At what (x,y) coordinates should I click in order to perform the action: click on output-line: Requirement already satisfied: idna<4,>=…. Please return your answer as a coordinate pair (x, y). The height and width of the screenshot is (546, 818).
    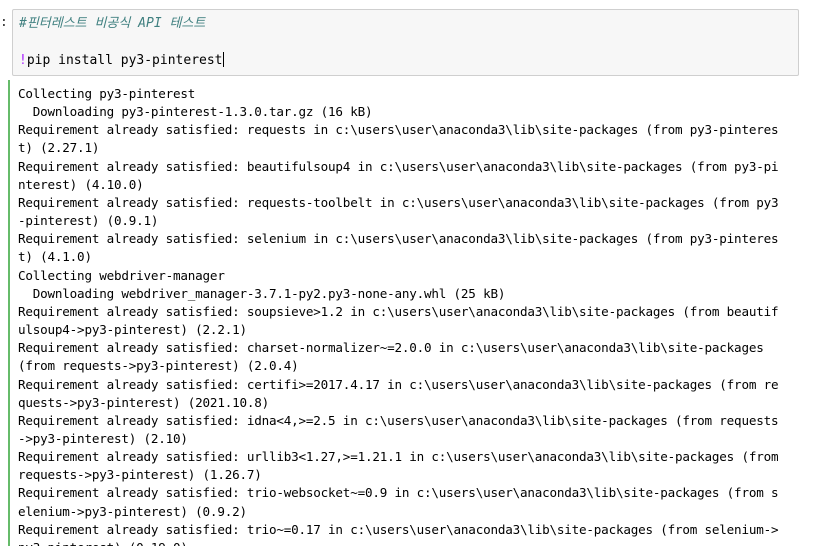
    Looking at the image, I should click on (398, 420).